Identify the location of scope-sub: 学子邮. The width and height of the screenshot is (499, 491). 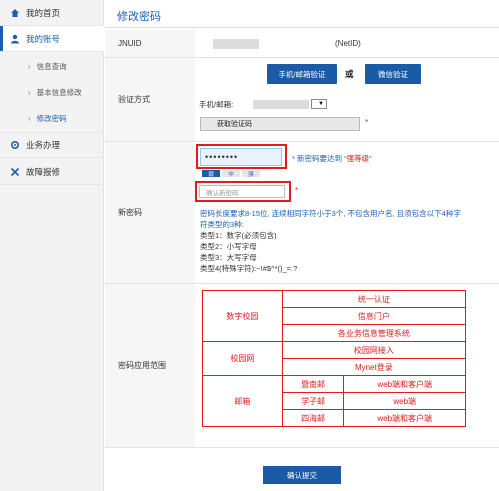
(313, 401).